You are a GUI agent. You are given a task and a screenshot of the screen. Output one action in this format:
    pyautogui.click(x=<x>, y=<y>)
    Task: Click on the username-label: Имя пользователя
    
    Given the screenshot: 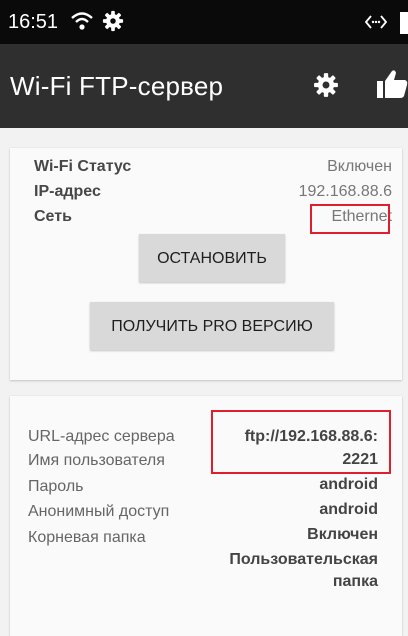 What is the action you would take?
    pyautogui.click(x=96, y=460)
    